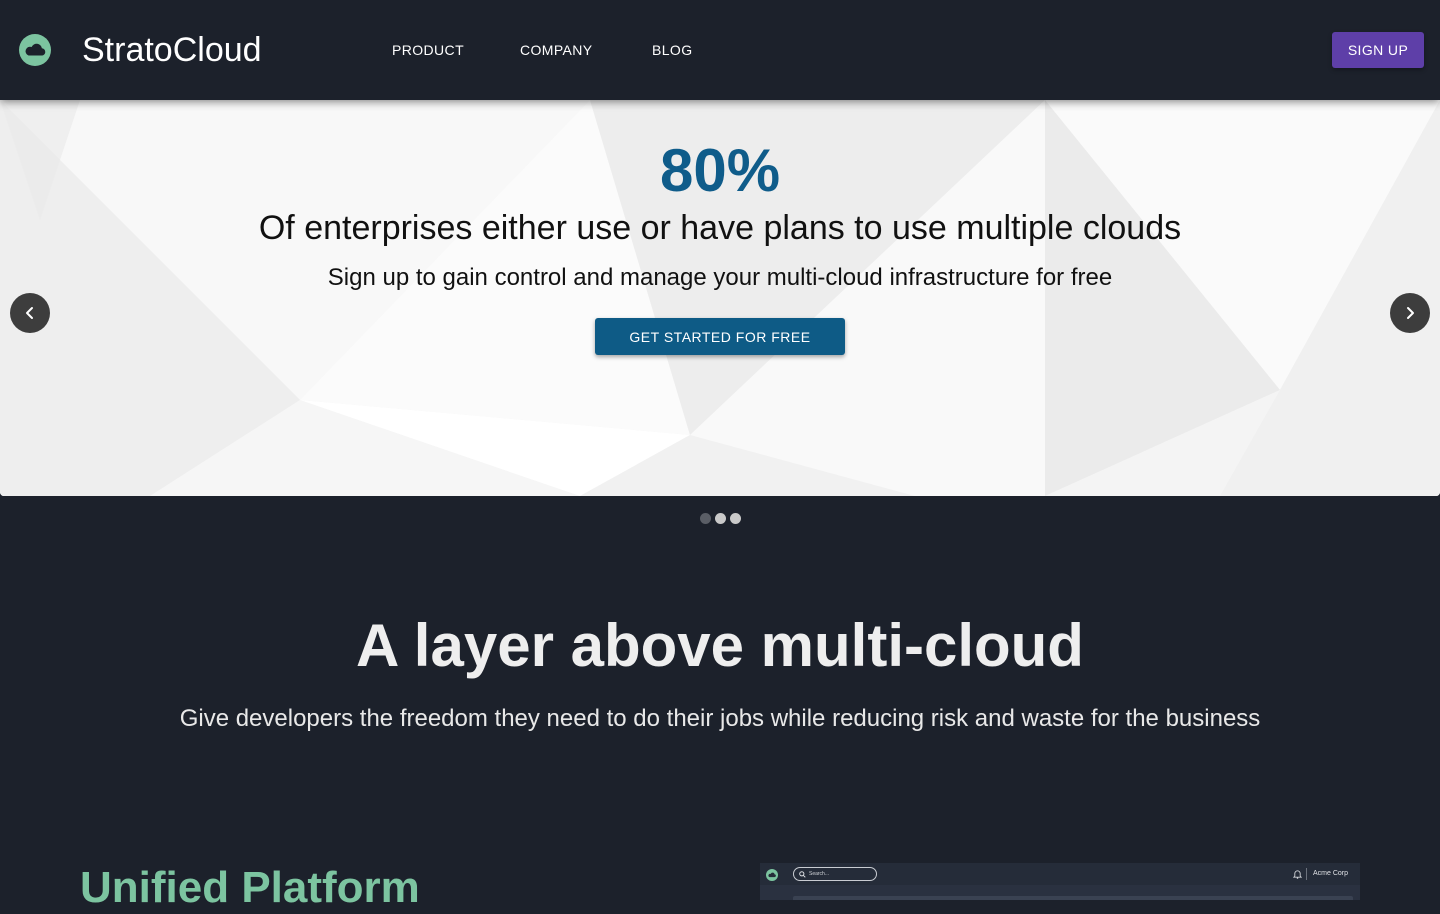 The height and width of the screenshot is (914, 1440). I want to click on carousel-indicators, so click(721, 518).